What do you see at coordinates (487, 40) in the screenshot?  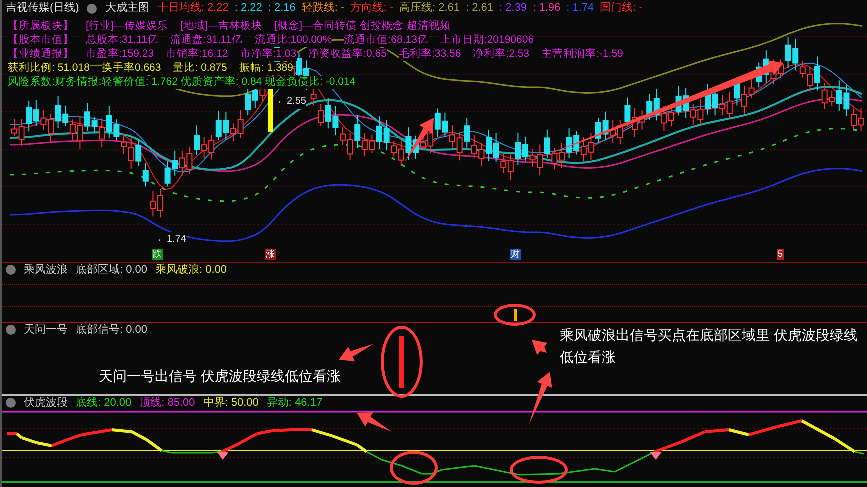 I see `info-text: 上市日期:20190606` at bounding box center [487, 40].